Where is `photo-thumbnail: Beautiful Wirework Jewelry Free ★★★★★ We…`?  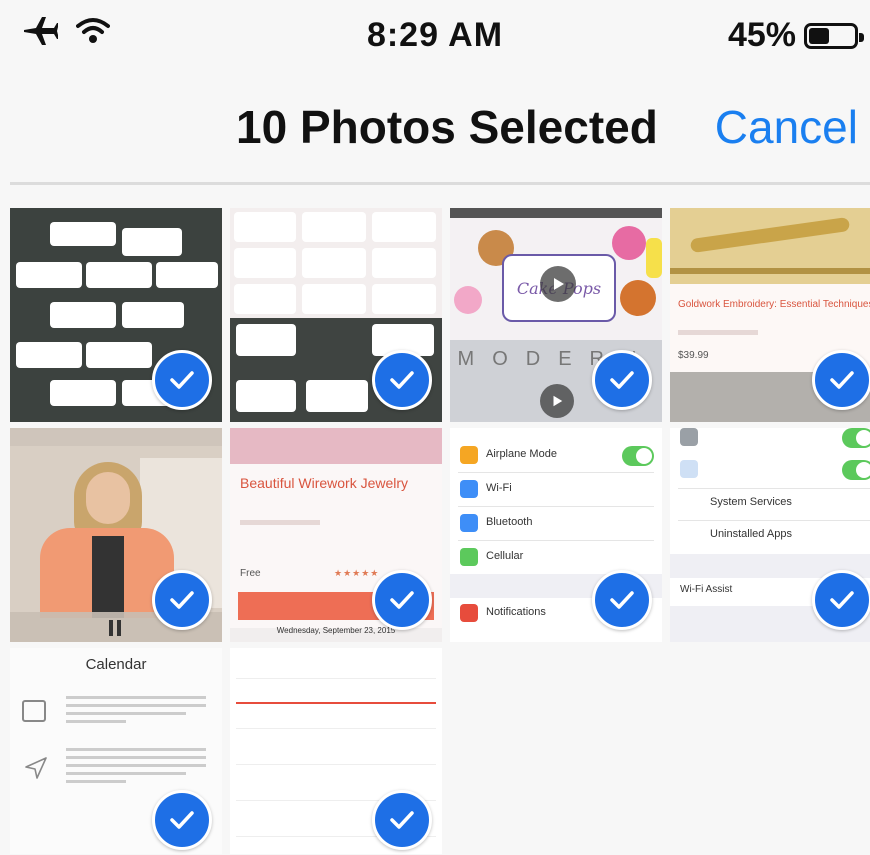
photo-thumbnail: Beautiful Wirework Jewelry Free ★★★★★ We… is located at coordinates (336, 535).